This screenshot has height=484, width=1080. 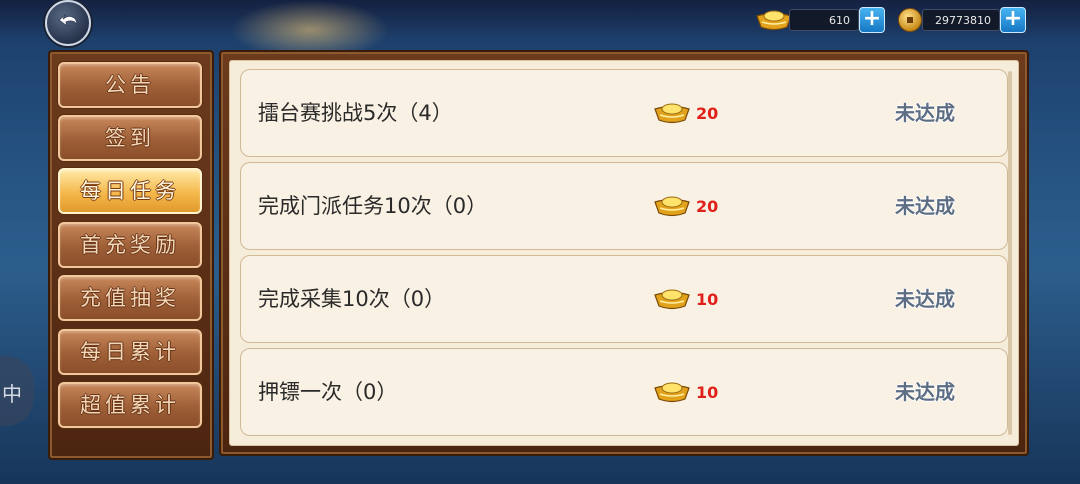 I want to click on floating-assist-button: 中, so click(x=17, y=391).